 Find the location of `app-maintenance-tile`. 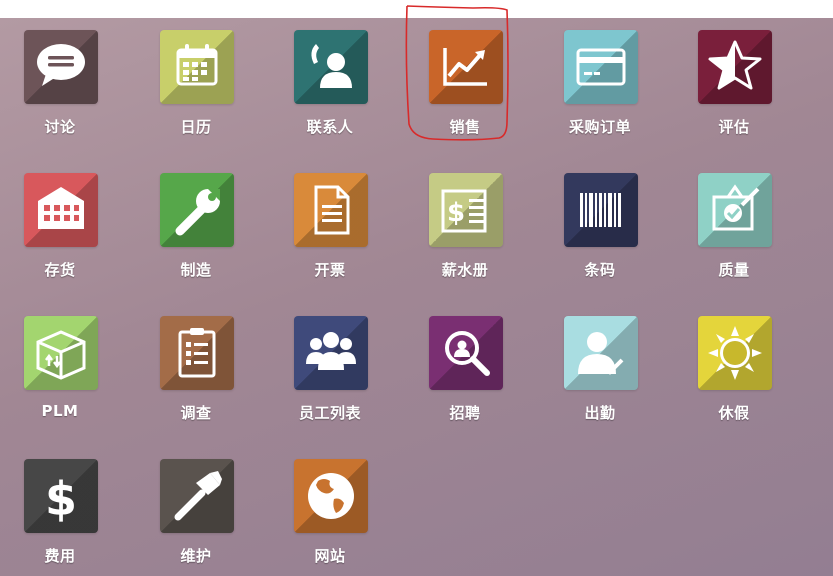

app-maintenance-tile is located at coordinates (197, 496).